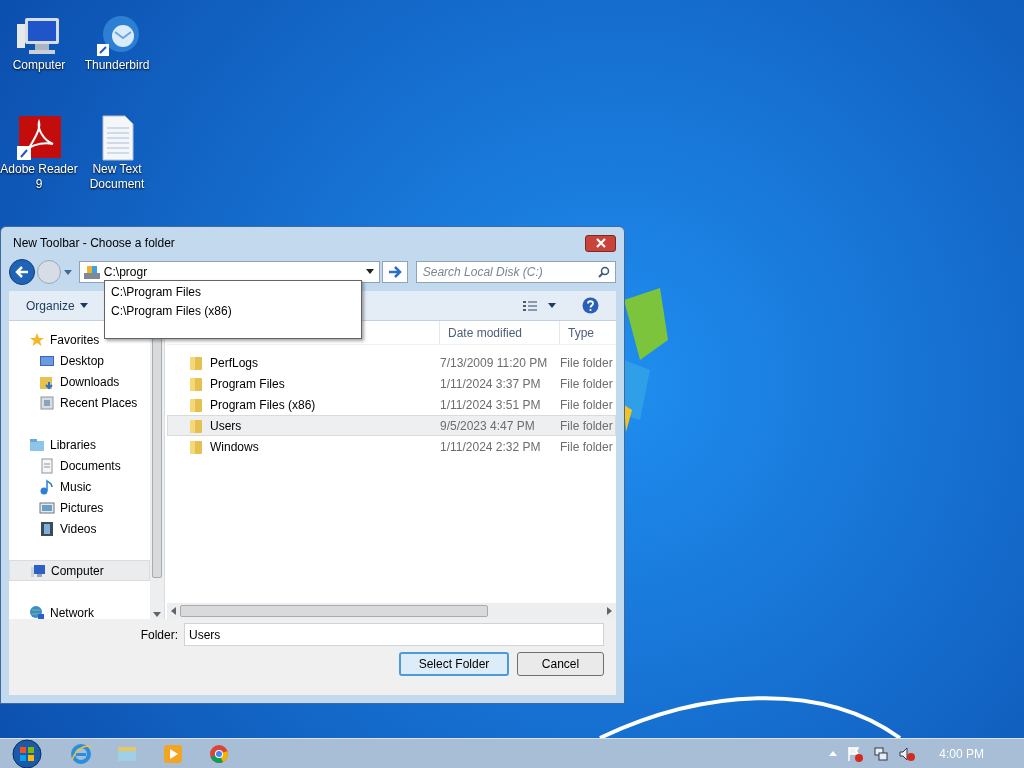 This screenshot has height=768, width=1024. What do you see at coordinates (560, 664) in the screenshot?
I see `cancel-button: Cancel` at bounding box center [560, 664].